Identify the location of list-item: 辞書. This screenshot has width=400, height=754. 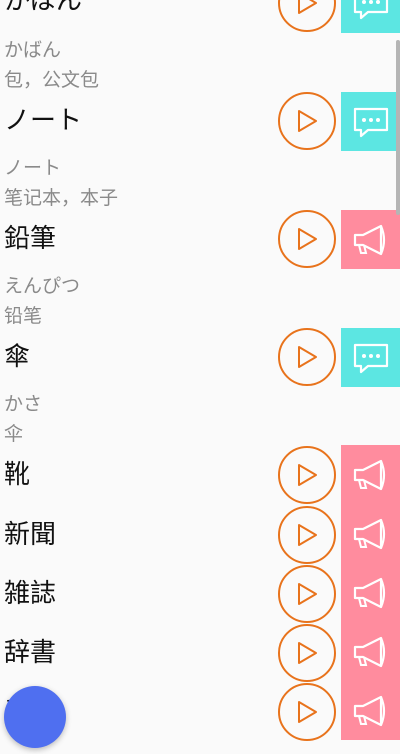
(200, 658).